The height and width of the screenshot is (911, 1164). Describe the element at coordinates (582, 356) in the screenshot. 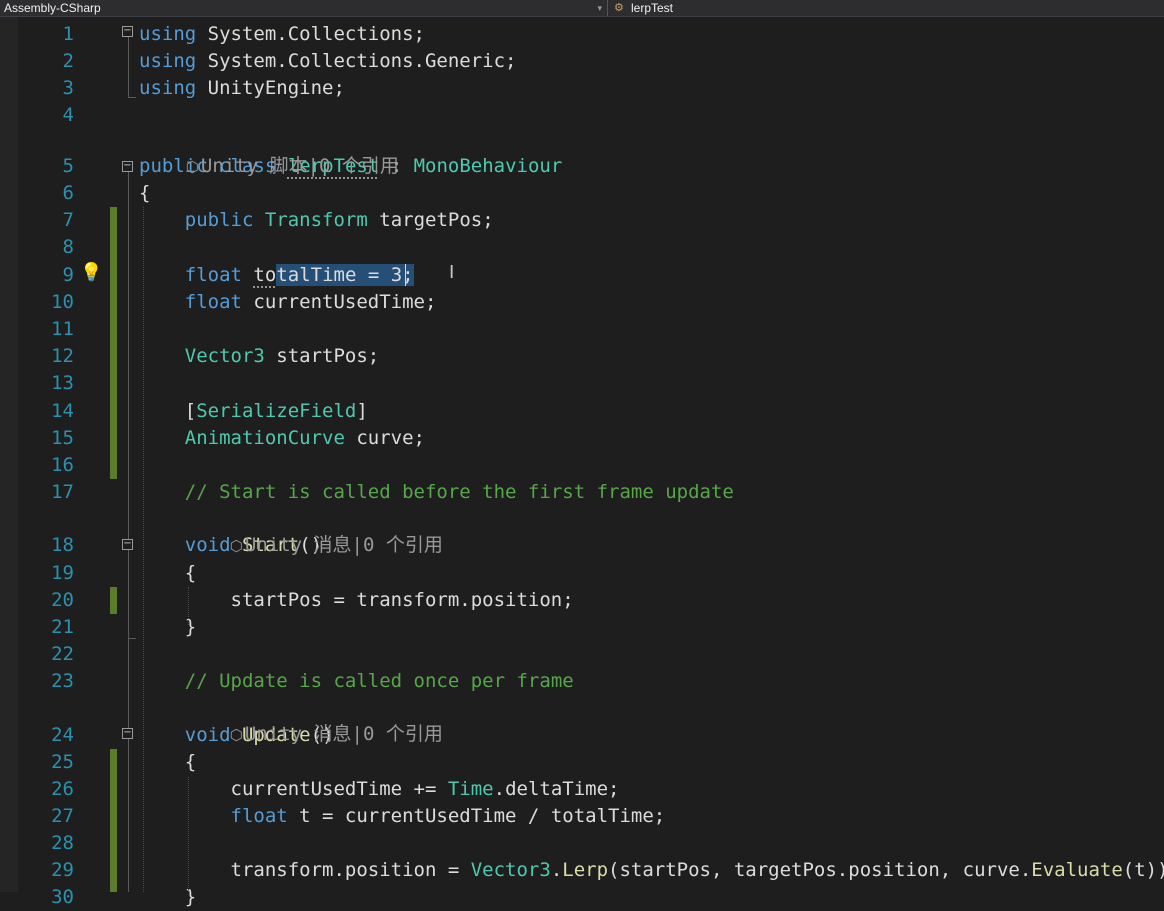

I see `code-line: 12 Vector3 startPos;` at that location.